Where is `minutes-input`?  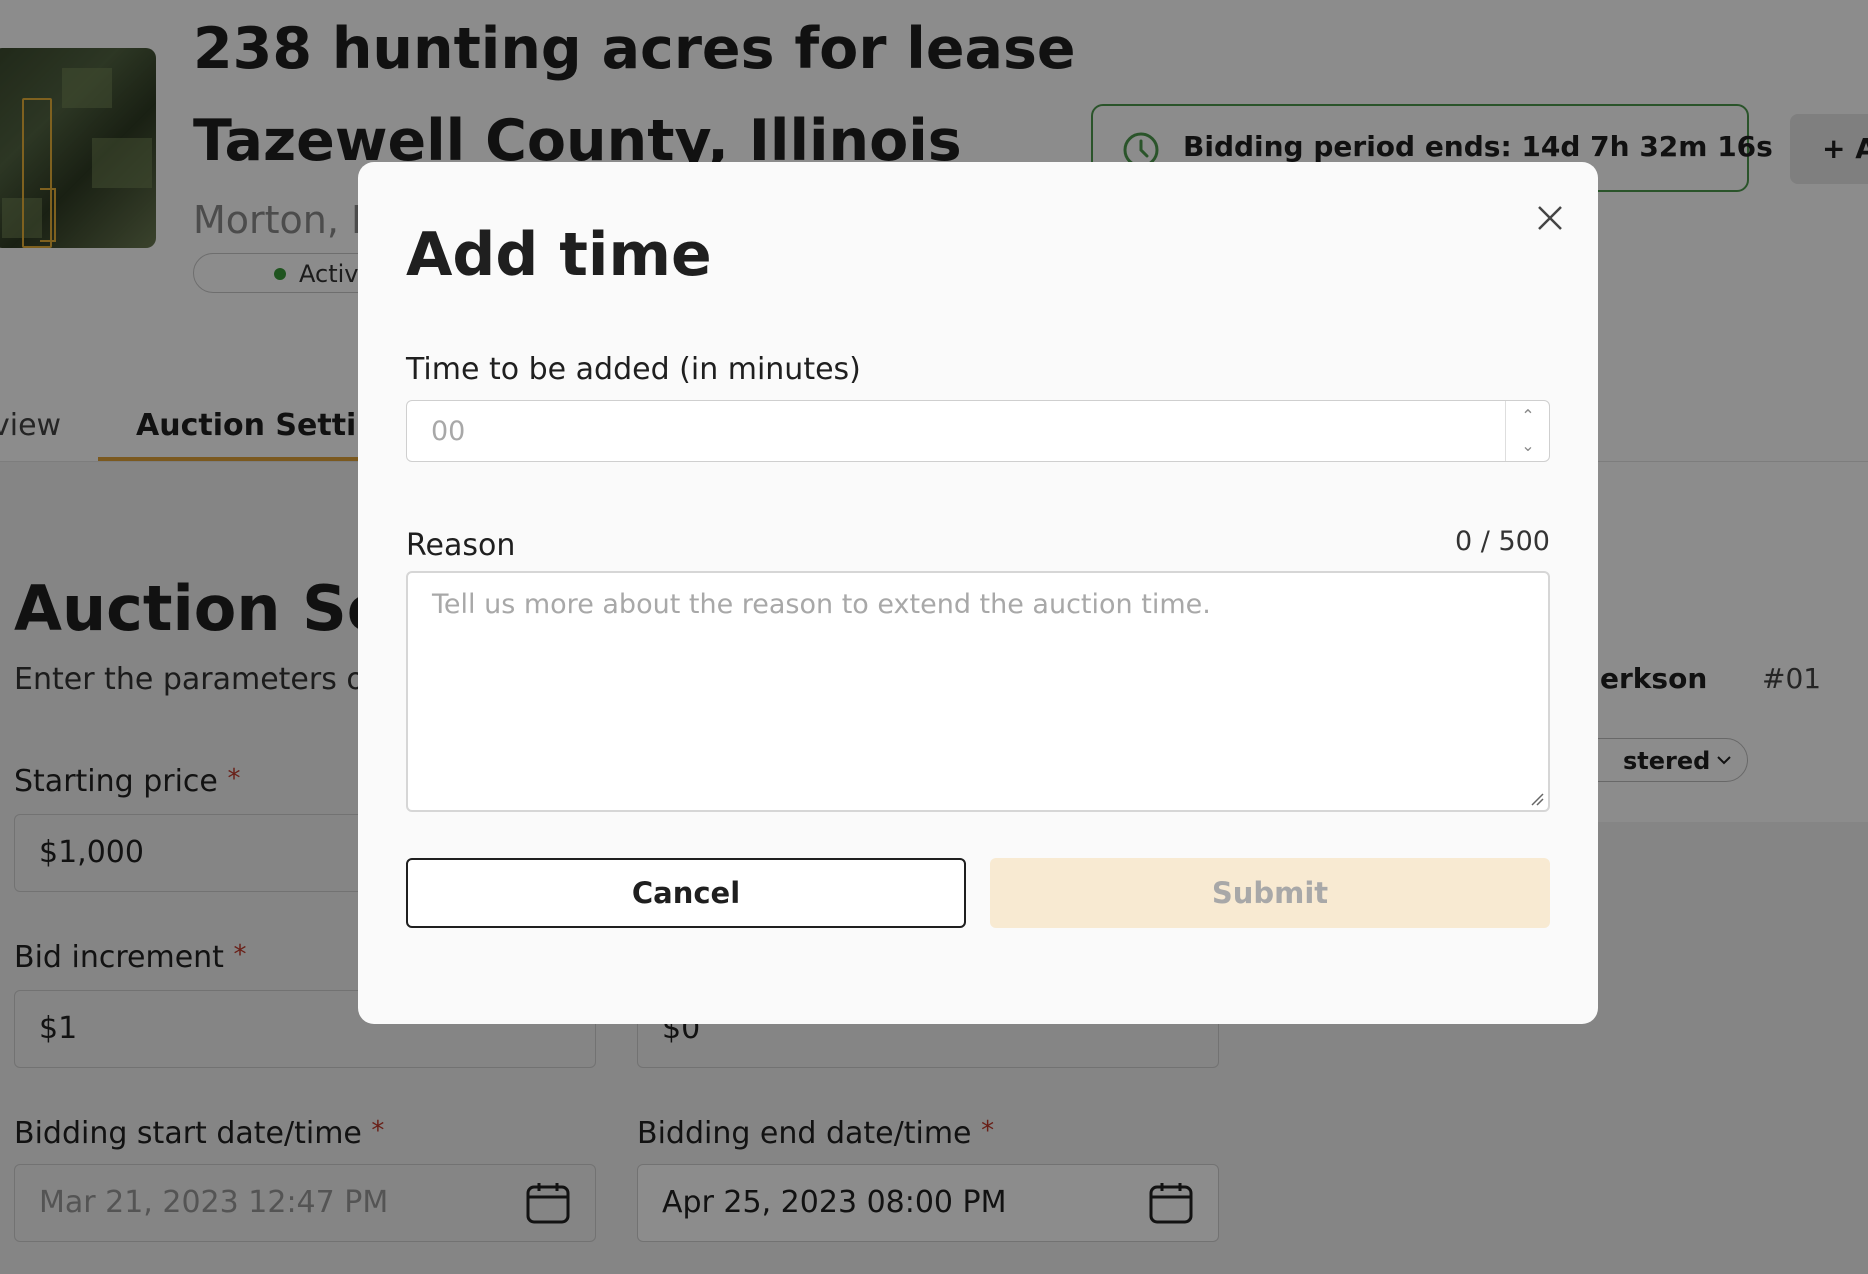
minutes-input is located at coordinates (950, 431).